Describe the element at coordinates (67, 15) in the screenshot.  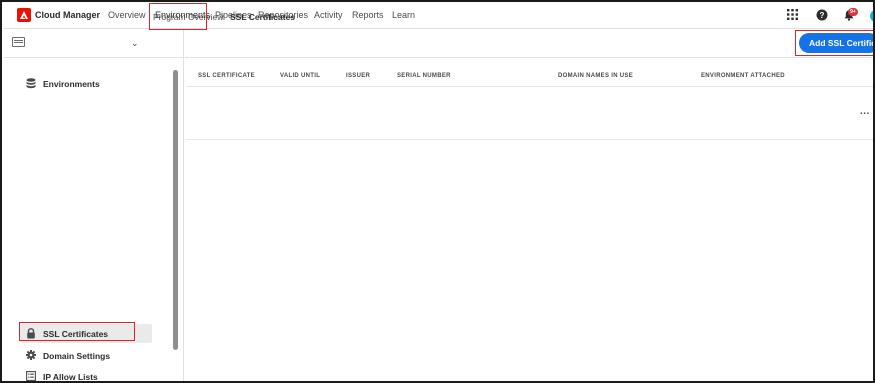
I see `app-name: Cloud Manager` at that location.